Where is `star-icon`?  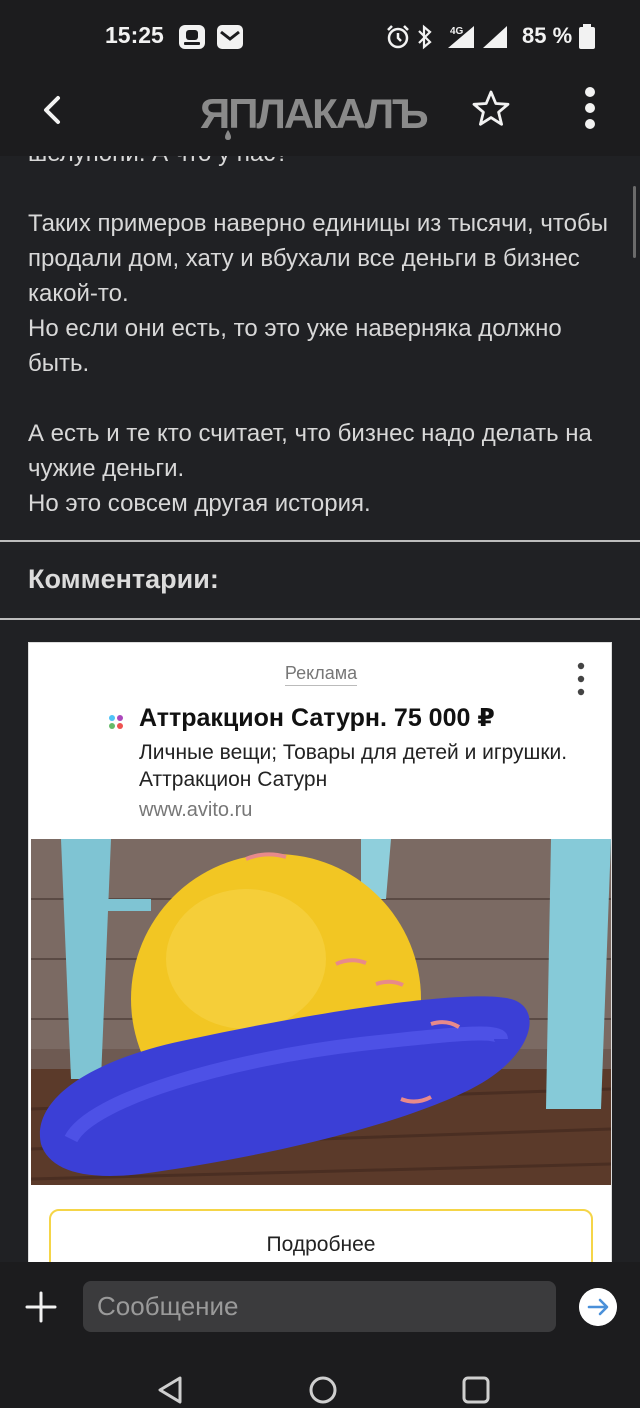
star-icon is located at coordinates (491, 109).